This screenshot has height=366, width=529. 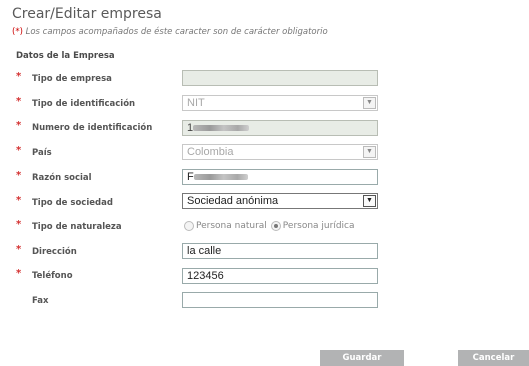 What do you see at coordinates (210, 152) in the screenshot?
I see `pais-value: Colombia` at bounding box center [210, 152].